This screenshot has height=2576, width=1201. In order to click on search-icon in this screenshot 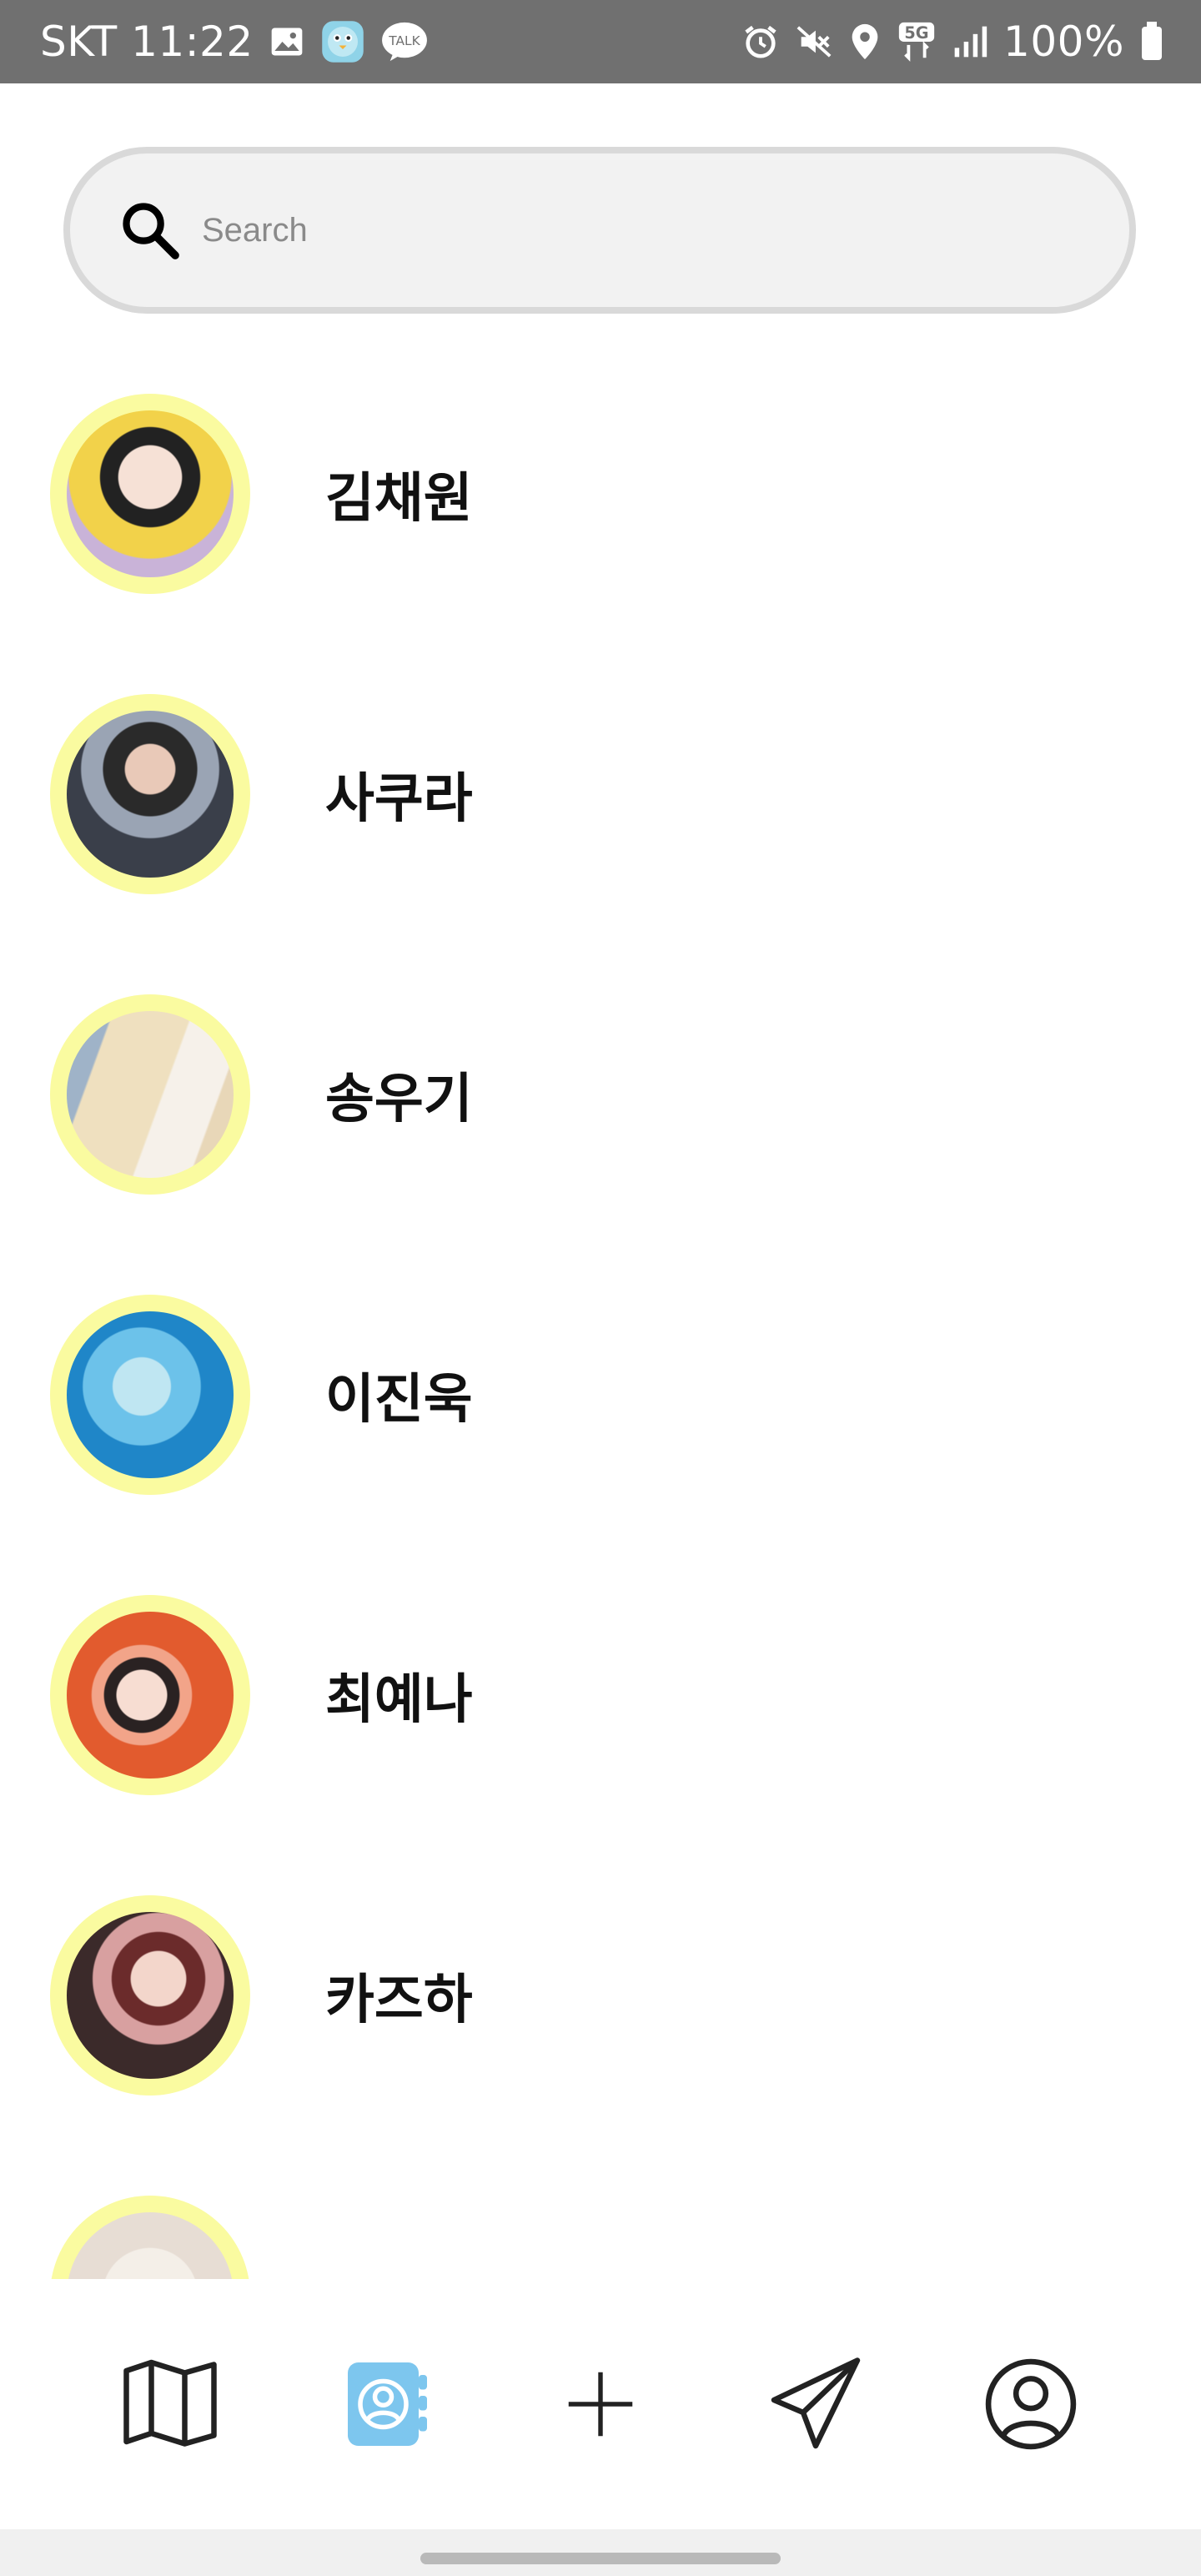, I will do `click(151, 231)`.